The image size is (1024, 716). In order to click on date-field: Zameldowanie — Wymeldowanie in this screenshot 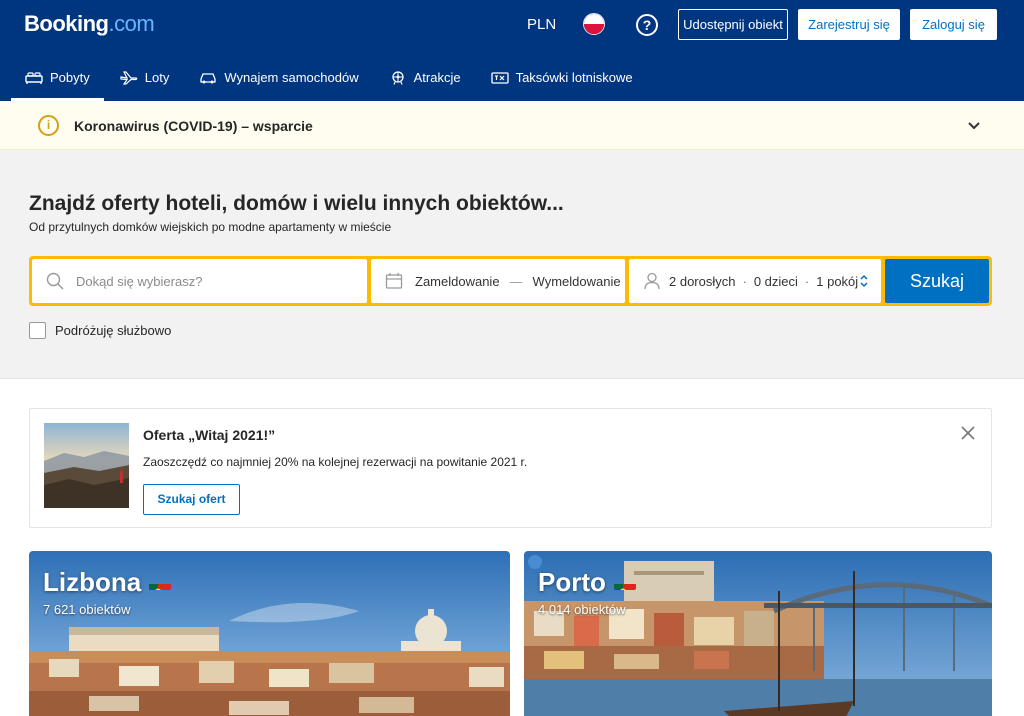, I will do `click(498, 281)`.